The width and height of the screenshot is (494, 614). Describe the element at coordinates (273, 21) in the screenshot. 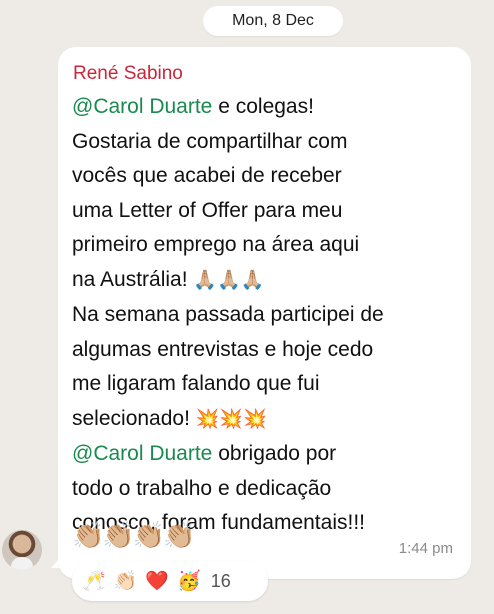

I see `date-separator: Mon, 8 Dec` at that location.